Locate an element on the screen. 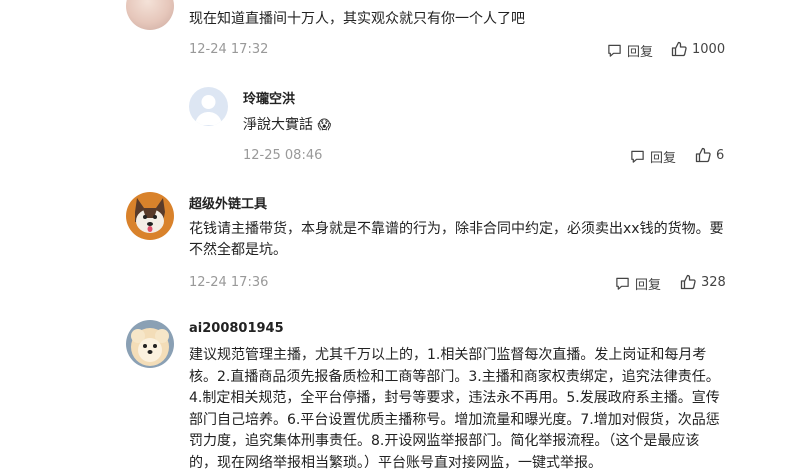 Image resolution: width=785 pixels, height=476 pixels. comment-time: 12-24 17:36 is located at coordinates (229, 282).